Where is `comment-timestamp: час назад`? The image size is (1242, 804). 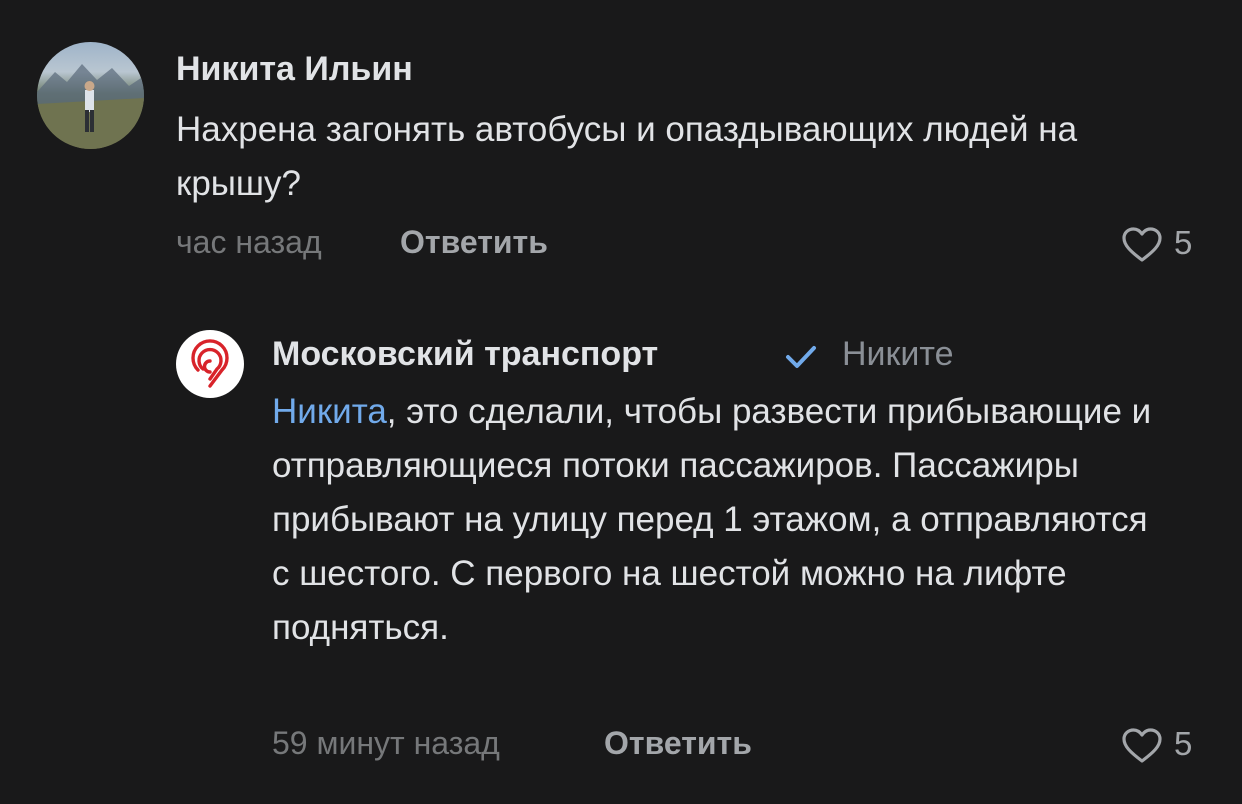
comment-timestamp: час назад is located at coordinates (249, 242).